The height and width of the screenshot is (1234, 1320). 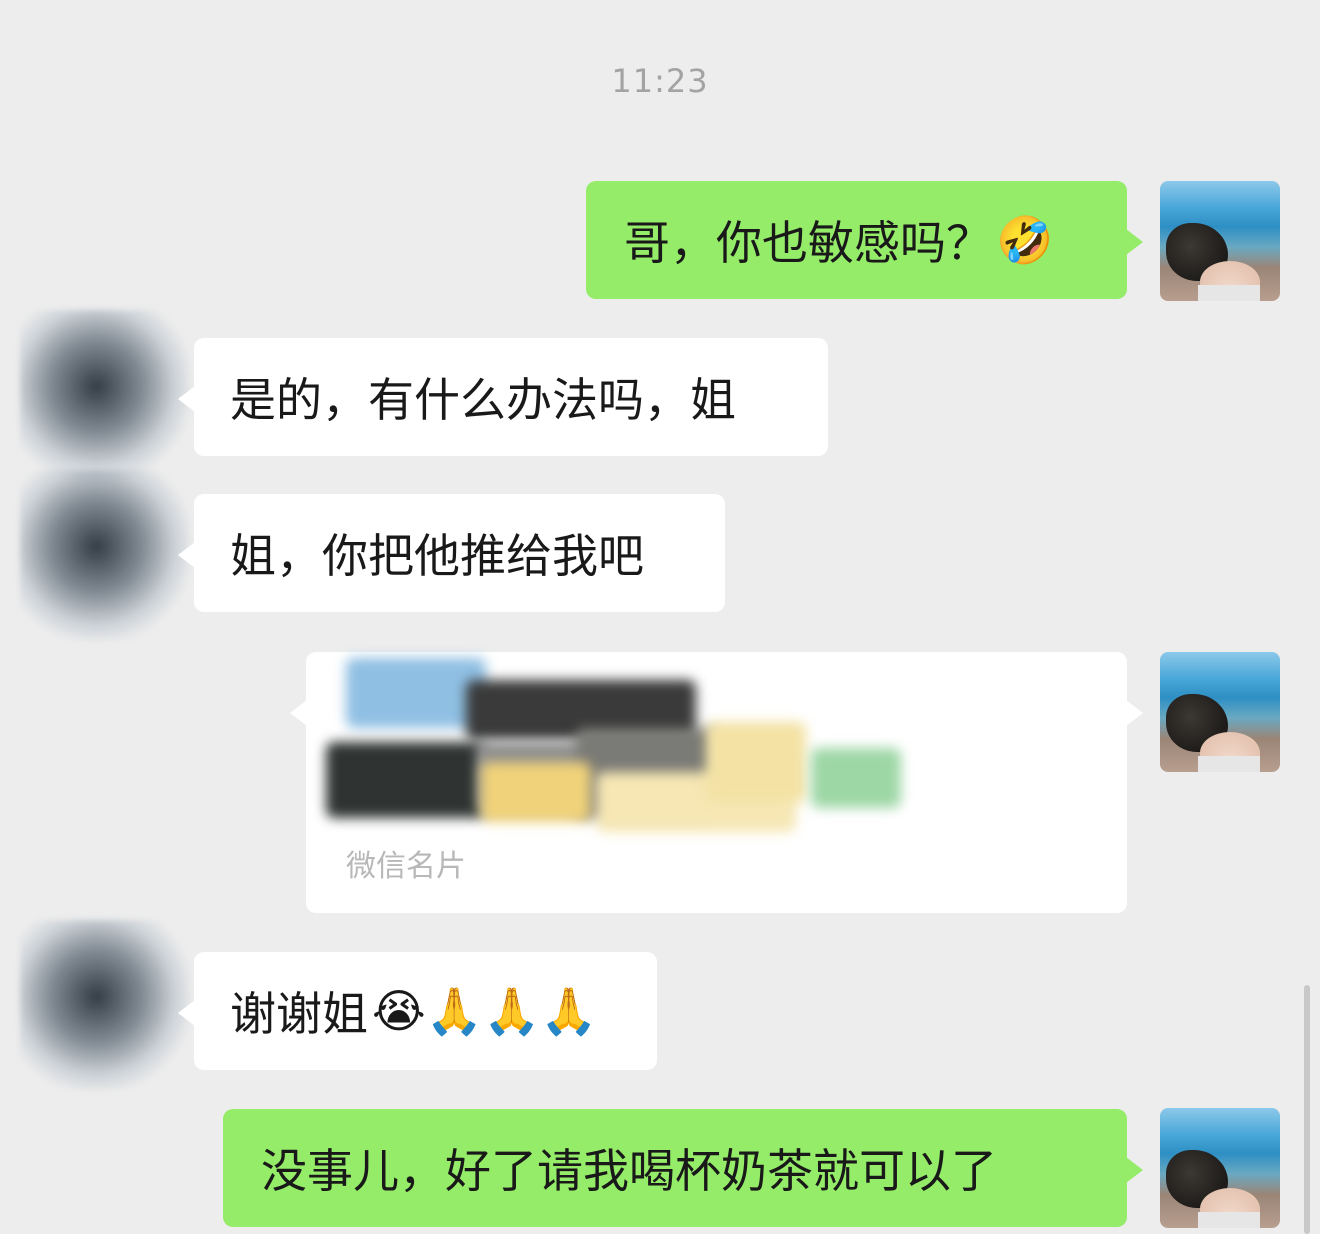 I want to click on message-bubble-other: 谢谢姐 😭🙏🙏🙏, so click(x=417, y=1011).